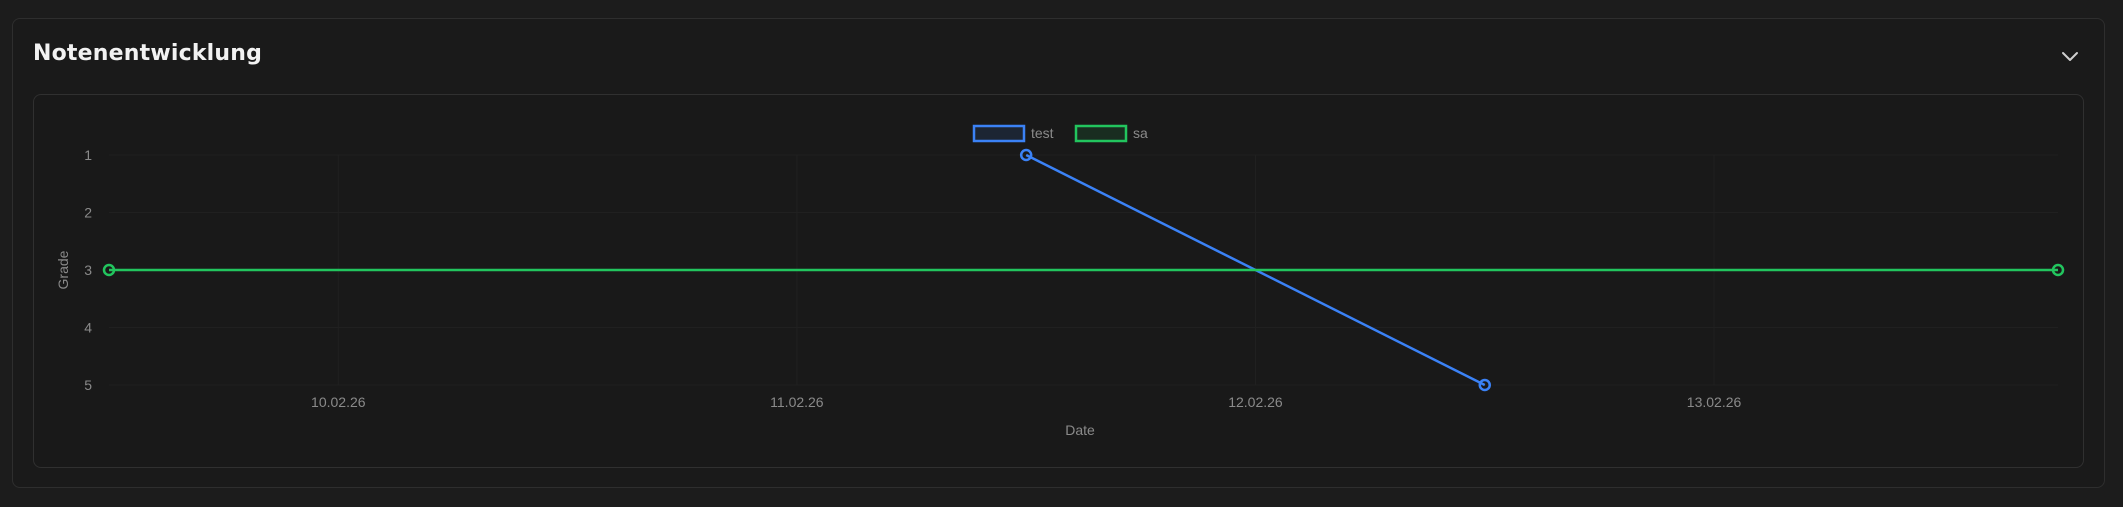 The width and height of the screenshot is (2123, 507). Describe the element at coordinates (88, 213) in the screenshot. I see `y-tick-label: 2` at that location.